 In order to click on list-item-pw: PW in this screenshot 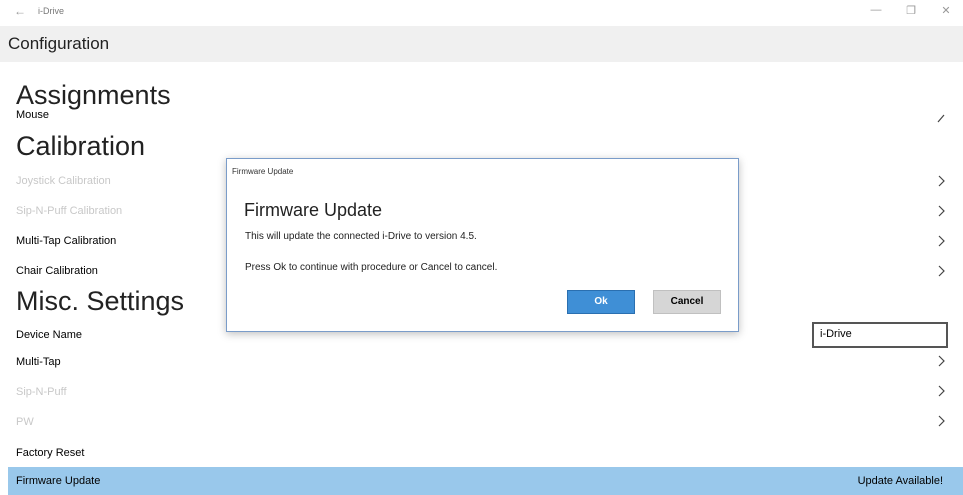, I will do `click(25, 422)`.